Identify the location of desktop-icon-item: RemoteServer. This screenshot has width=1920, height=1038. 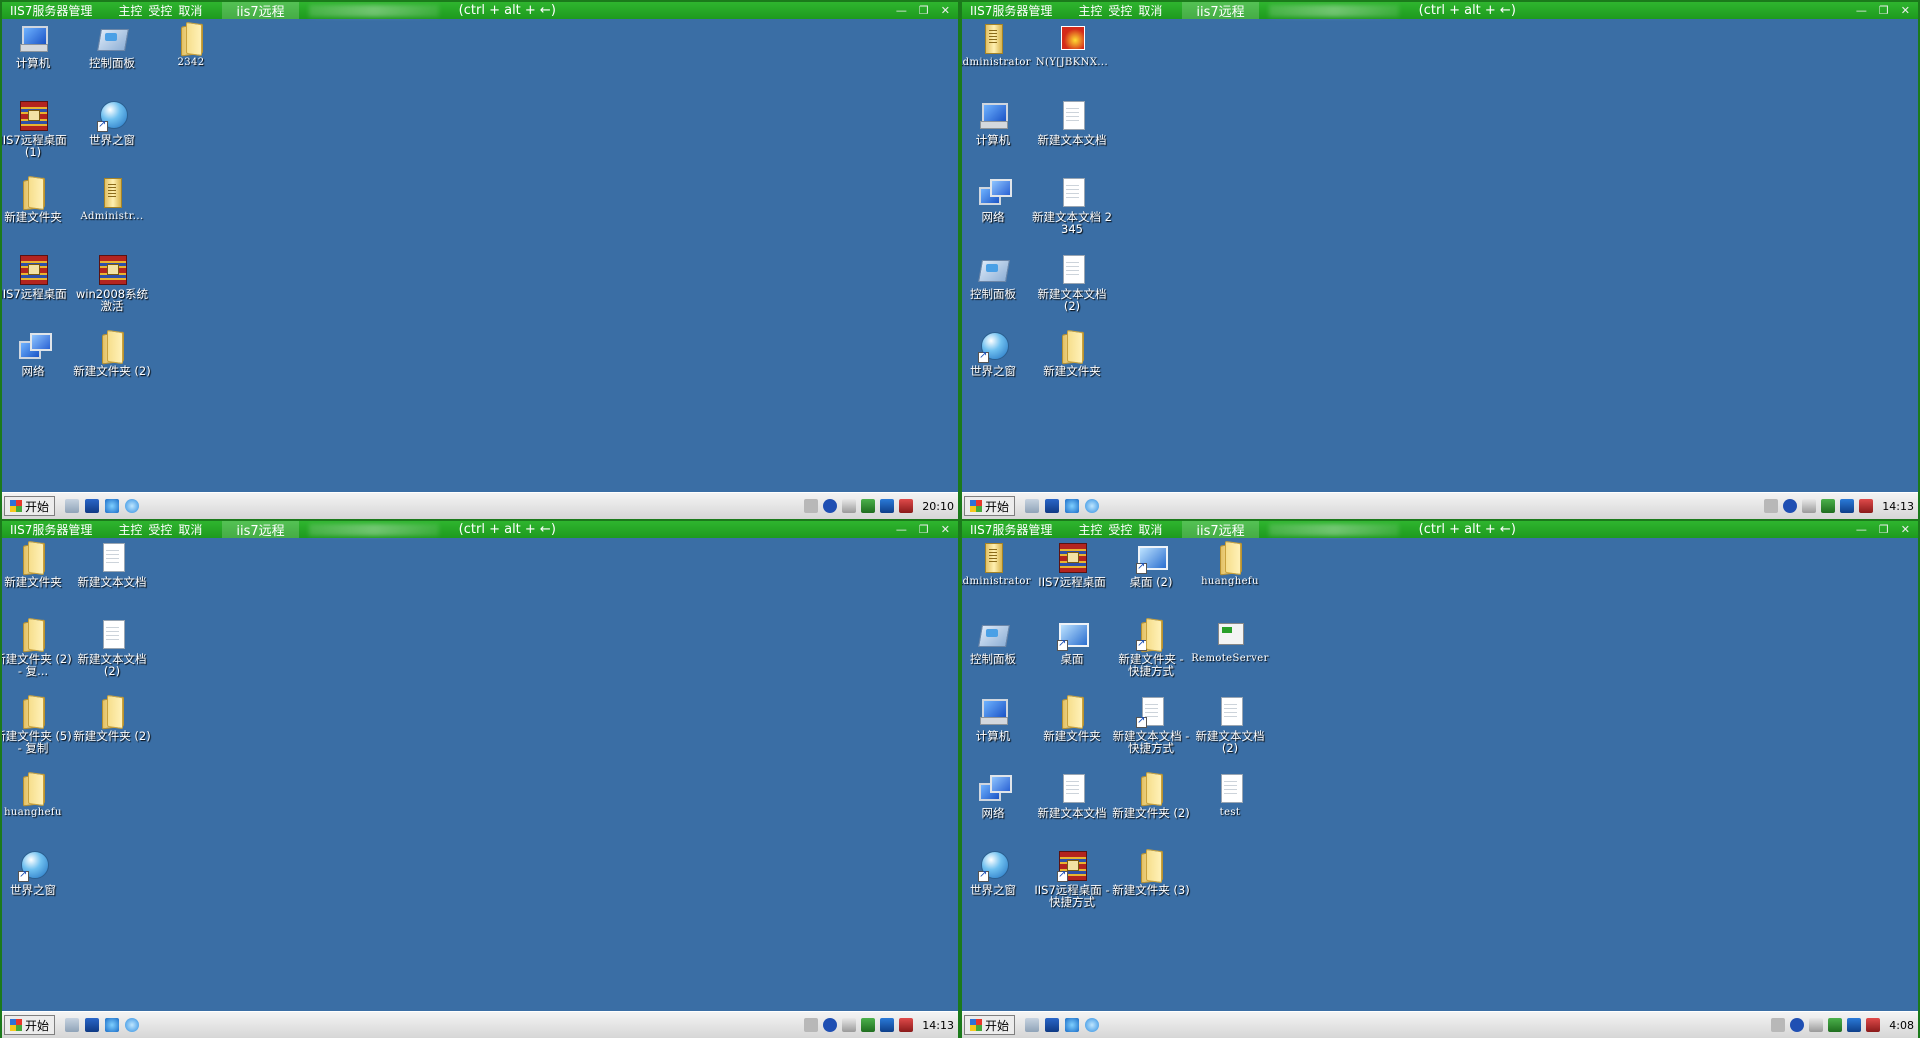
(1230, 641).